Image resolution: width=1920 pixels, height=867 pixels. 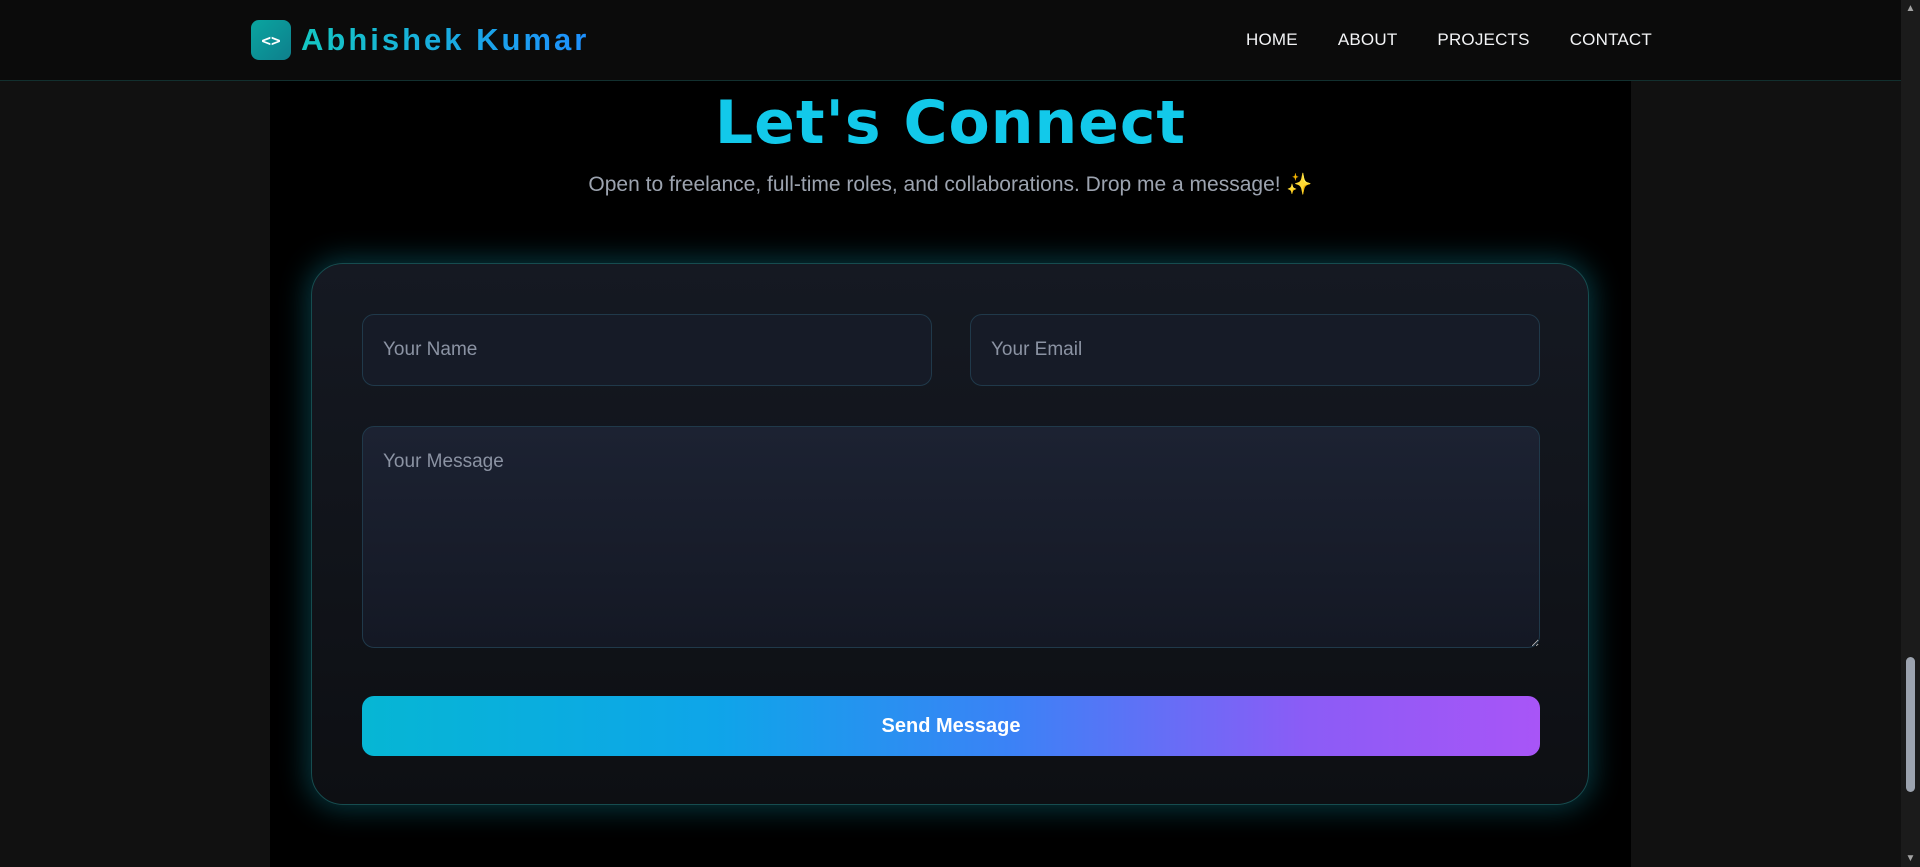 I want to click on brand-name: Abhishek Kumar, so click(x=445, y=39).